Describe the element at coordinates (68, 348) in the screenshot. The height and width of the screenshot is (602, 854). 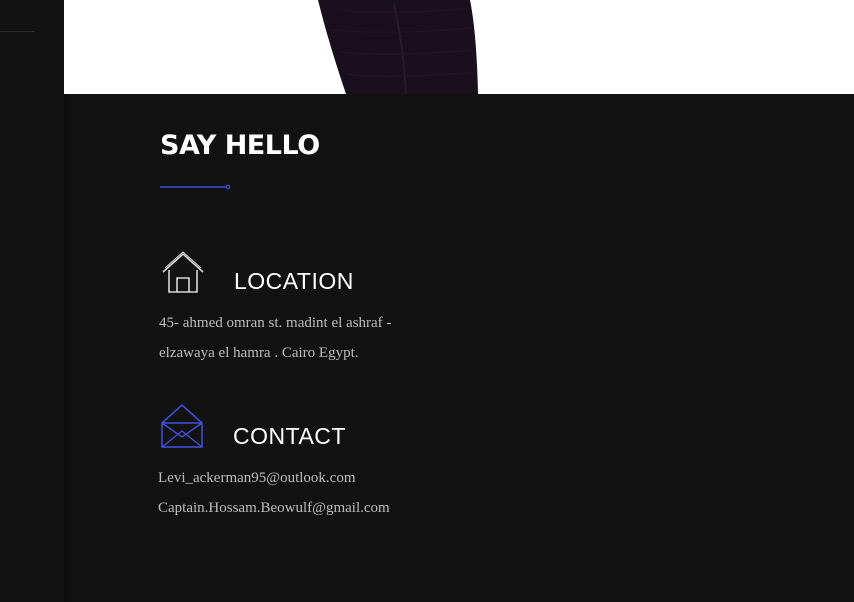
I see `sidebar-shadow` at that location.